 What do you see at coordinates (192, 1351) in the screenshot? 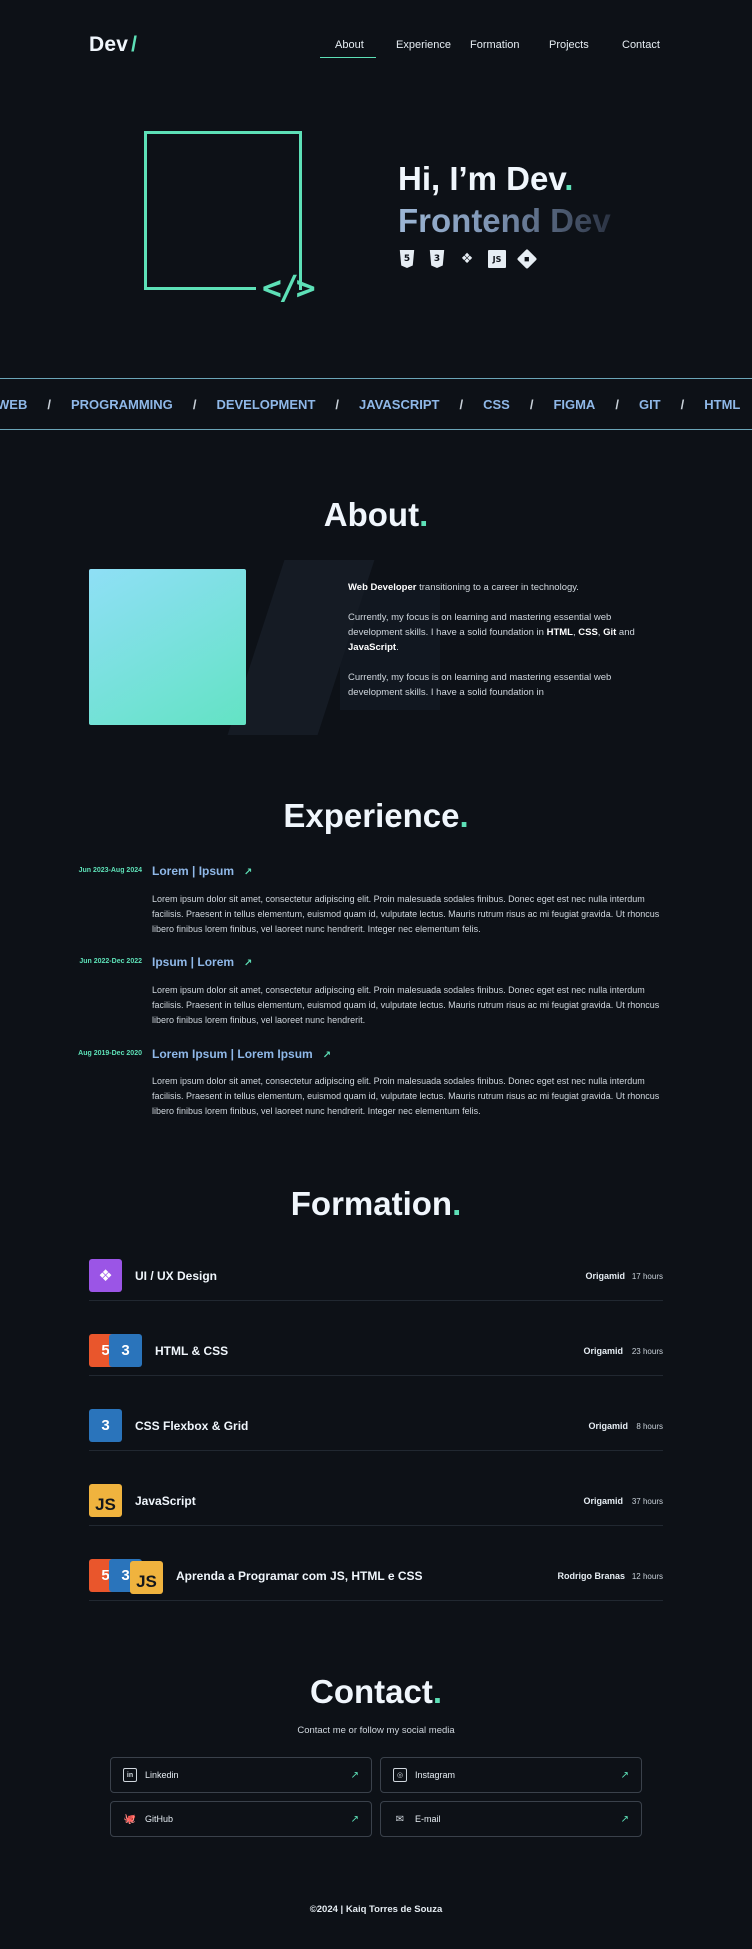
I see `course-name: HTML & CSS` at bounding box center [192, 1351].